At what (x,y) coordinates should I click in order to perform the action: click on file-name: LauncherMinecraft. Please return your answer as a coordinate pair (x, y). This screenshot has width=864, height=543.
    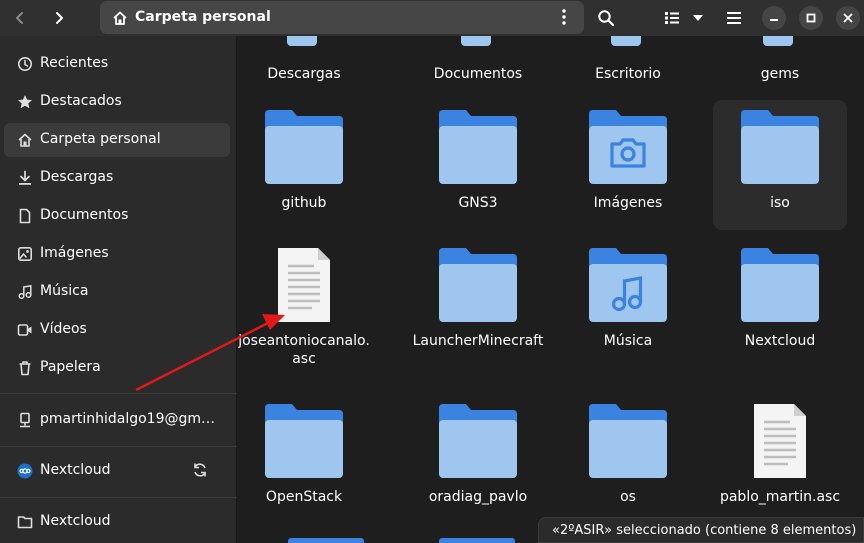
    Looking at the image, I should click on (478, 341).